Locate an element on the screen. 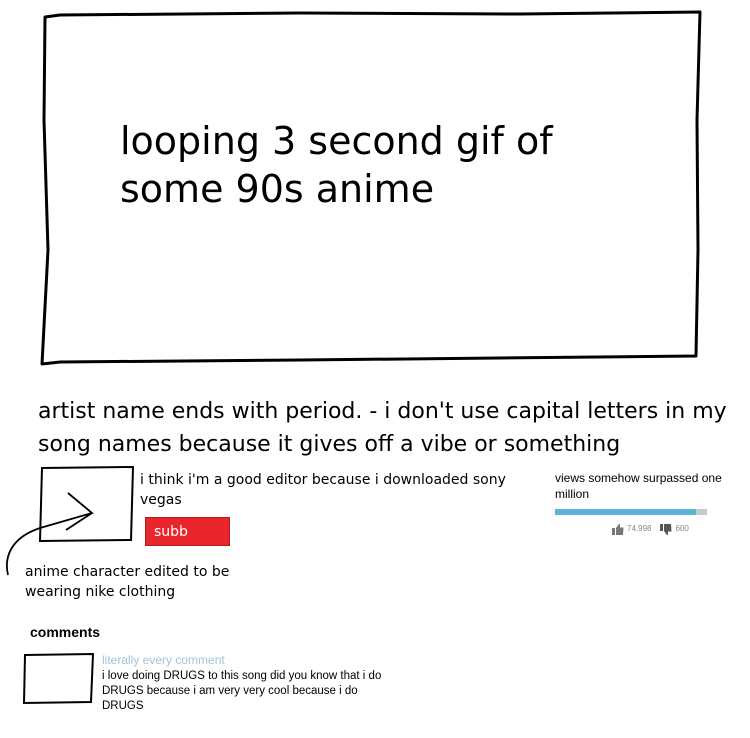 The image size is (750, 738). like-dislike-row: 74,998 600 is located at coordinates (650, 529).